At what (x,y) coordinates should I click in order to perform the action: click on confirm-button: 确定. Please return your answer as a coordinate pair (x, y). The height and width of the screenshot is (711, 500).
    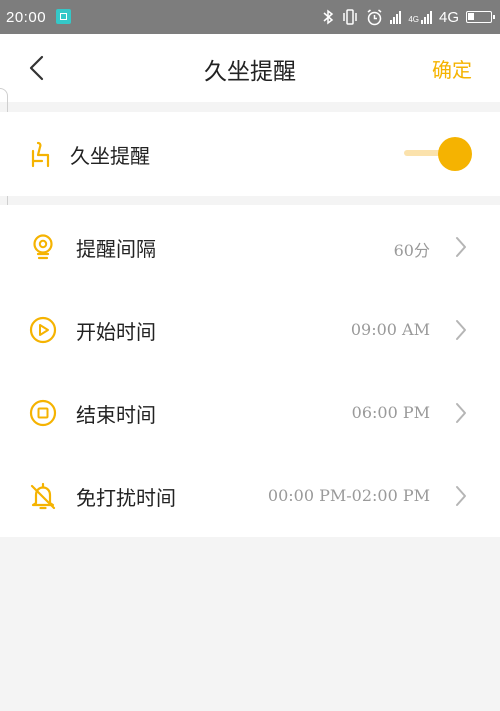
    Looking at the image, I should click on (452, 68).